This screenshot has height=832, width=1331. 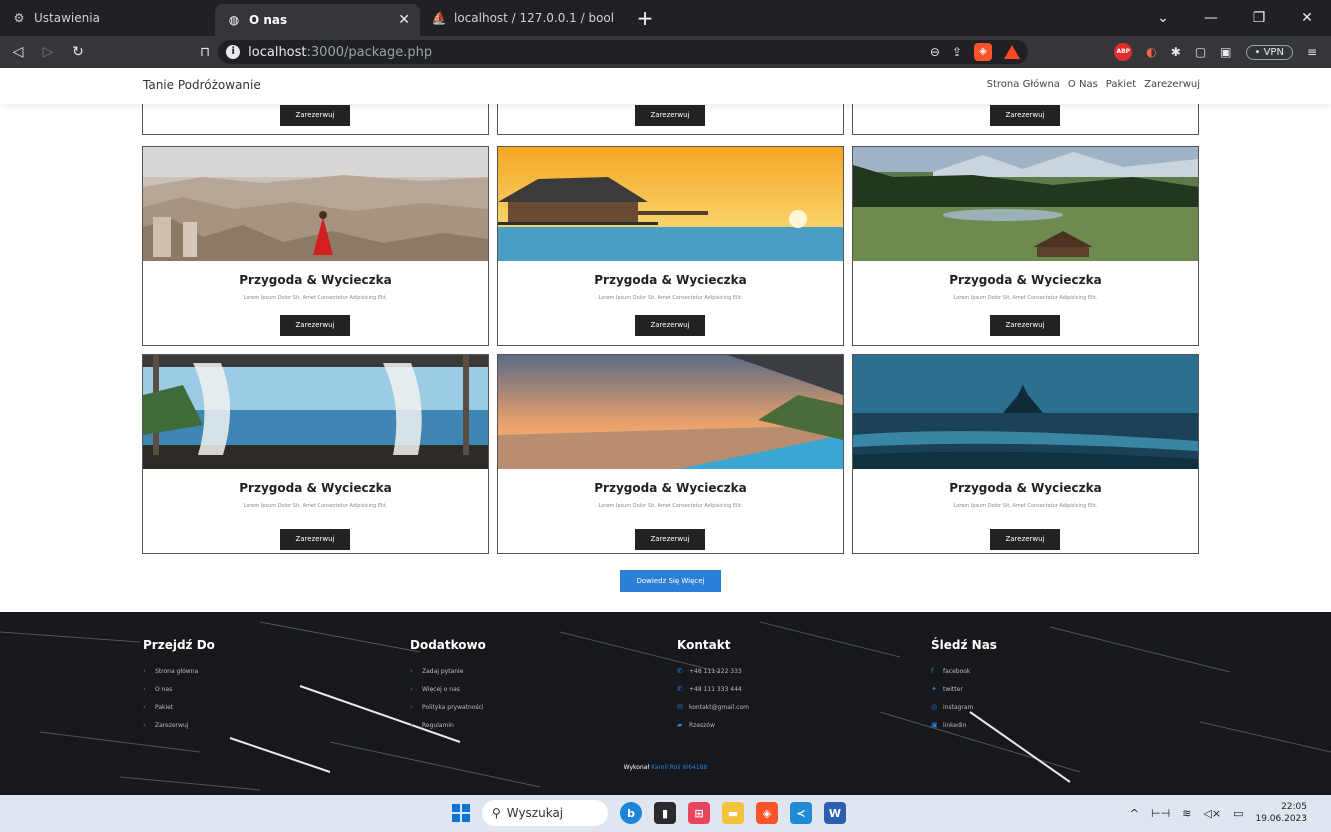 What do you see at coordinates (670, 488) in the screenshot?
I see `package-title: Przygoda & Wycieczka` at bounding box center [670, 488].